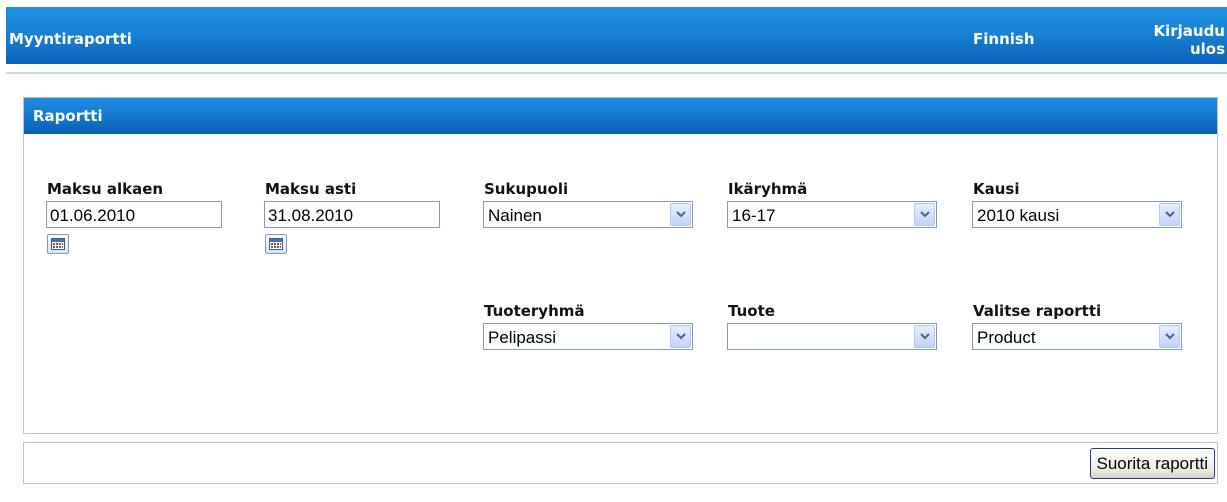 This screenshot has height=502, width=1227. What do you see at coordinates (68, 116) in the screenshot?
I see `panel-title: Raportti` at bounding box center [68, 116].